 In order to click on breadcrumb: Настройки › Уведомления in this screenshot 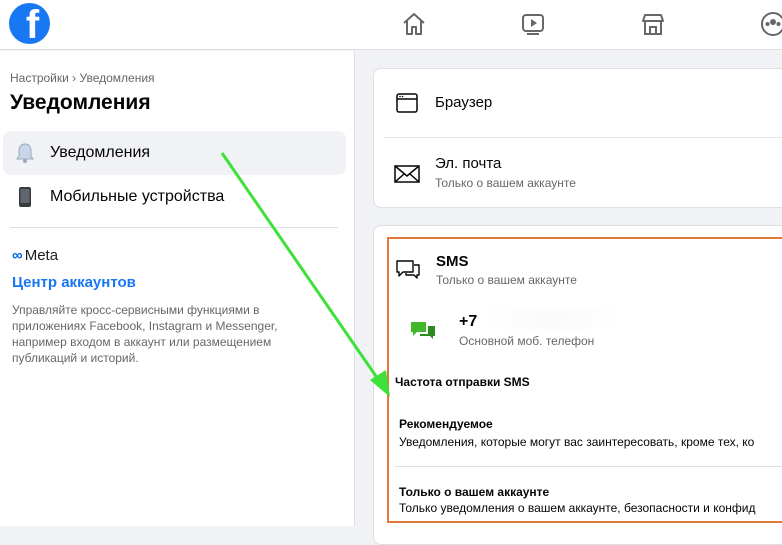, I will do `click(82, 78)`.